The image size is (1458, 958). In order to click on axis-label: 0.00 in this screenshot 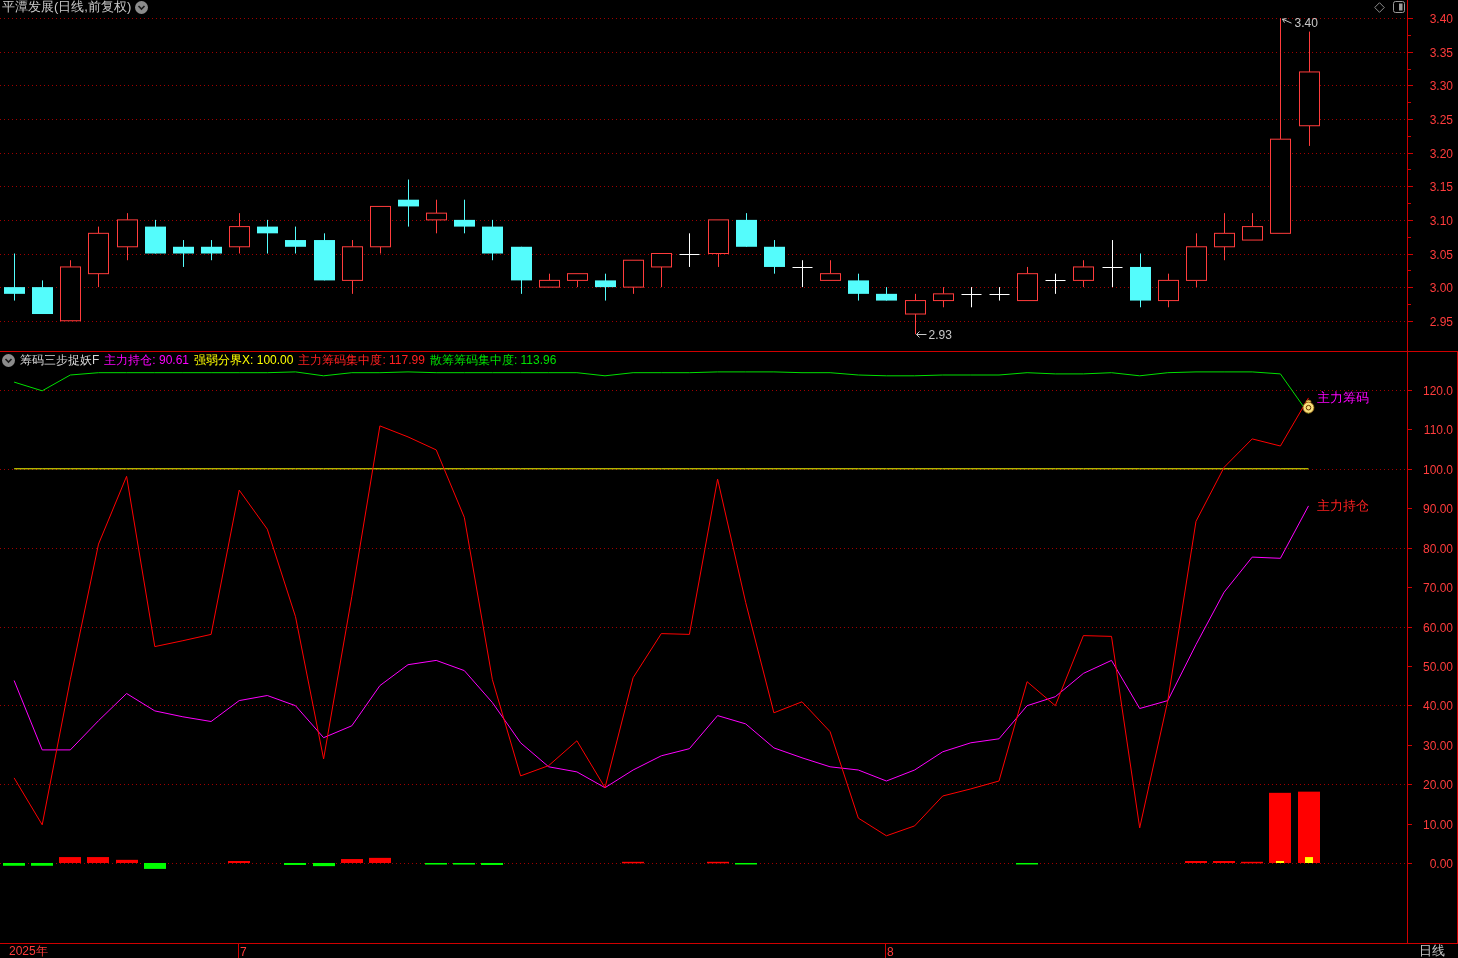, I will do `click(1441, 864)`.